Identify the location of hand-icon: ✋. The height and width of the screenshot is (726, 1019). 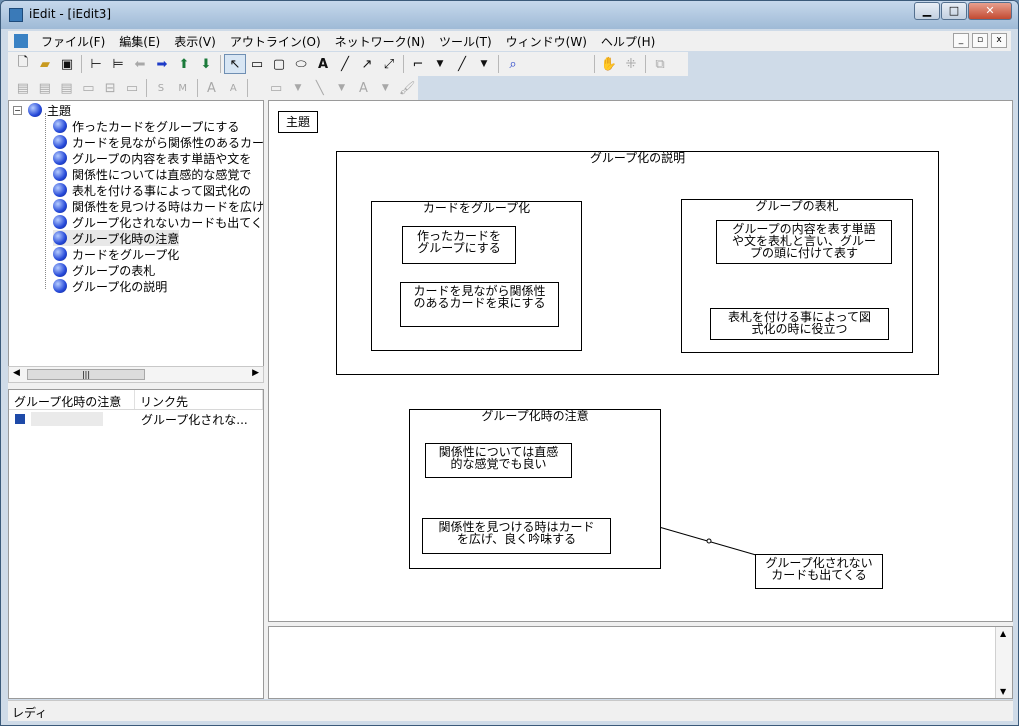
(609, 64).